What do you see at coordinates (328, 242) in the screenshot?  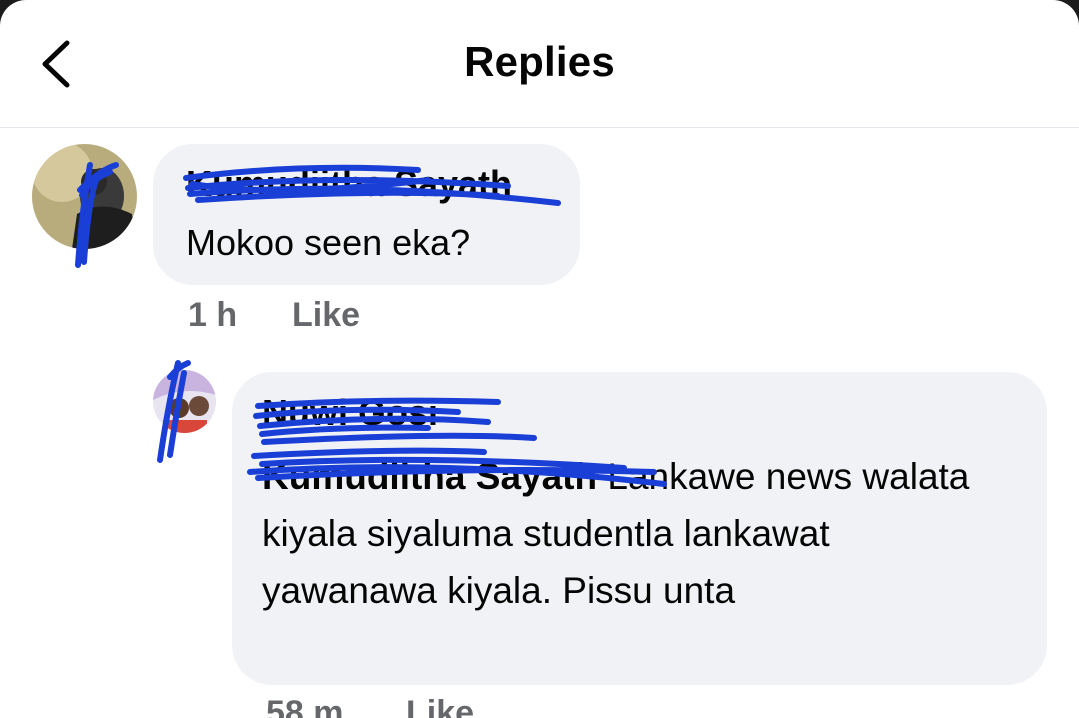 I see `comment-text: Mokoo seen eka?` at bounding box center [328, 242].